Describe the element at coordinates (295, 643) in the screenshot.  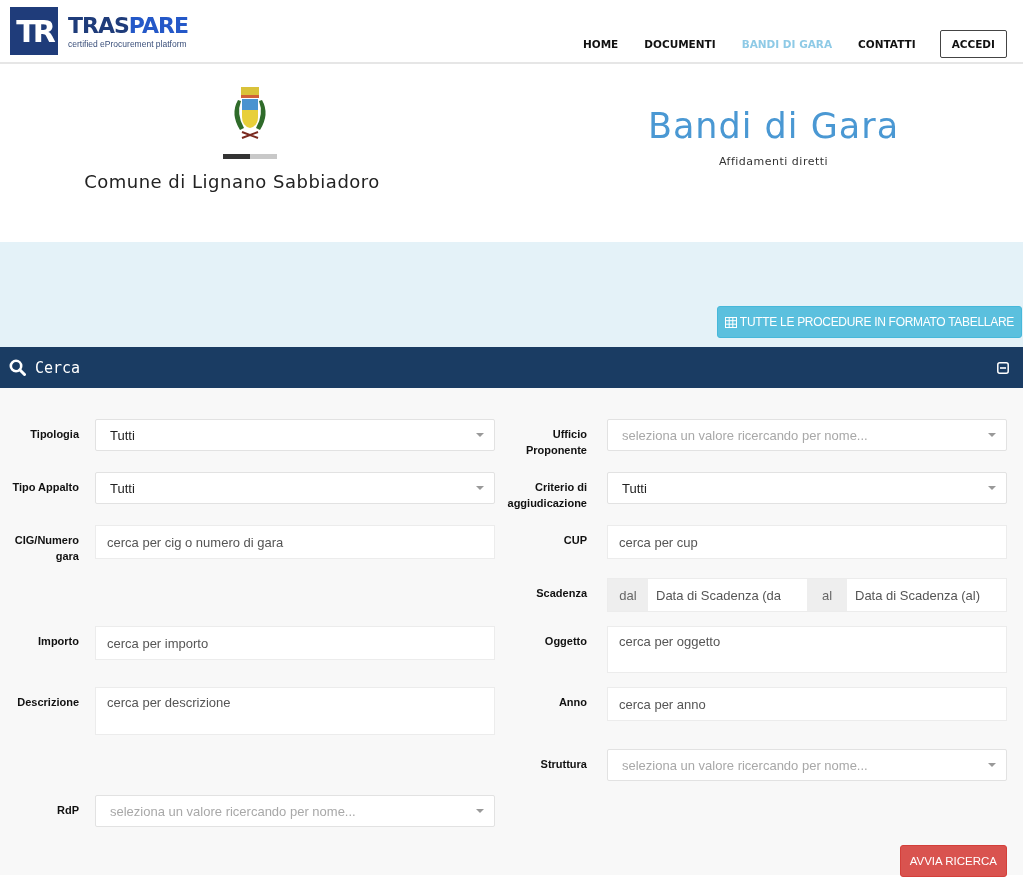
I see `input-field: cerca per importo` at that location.